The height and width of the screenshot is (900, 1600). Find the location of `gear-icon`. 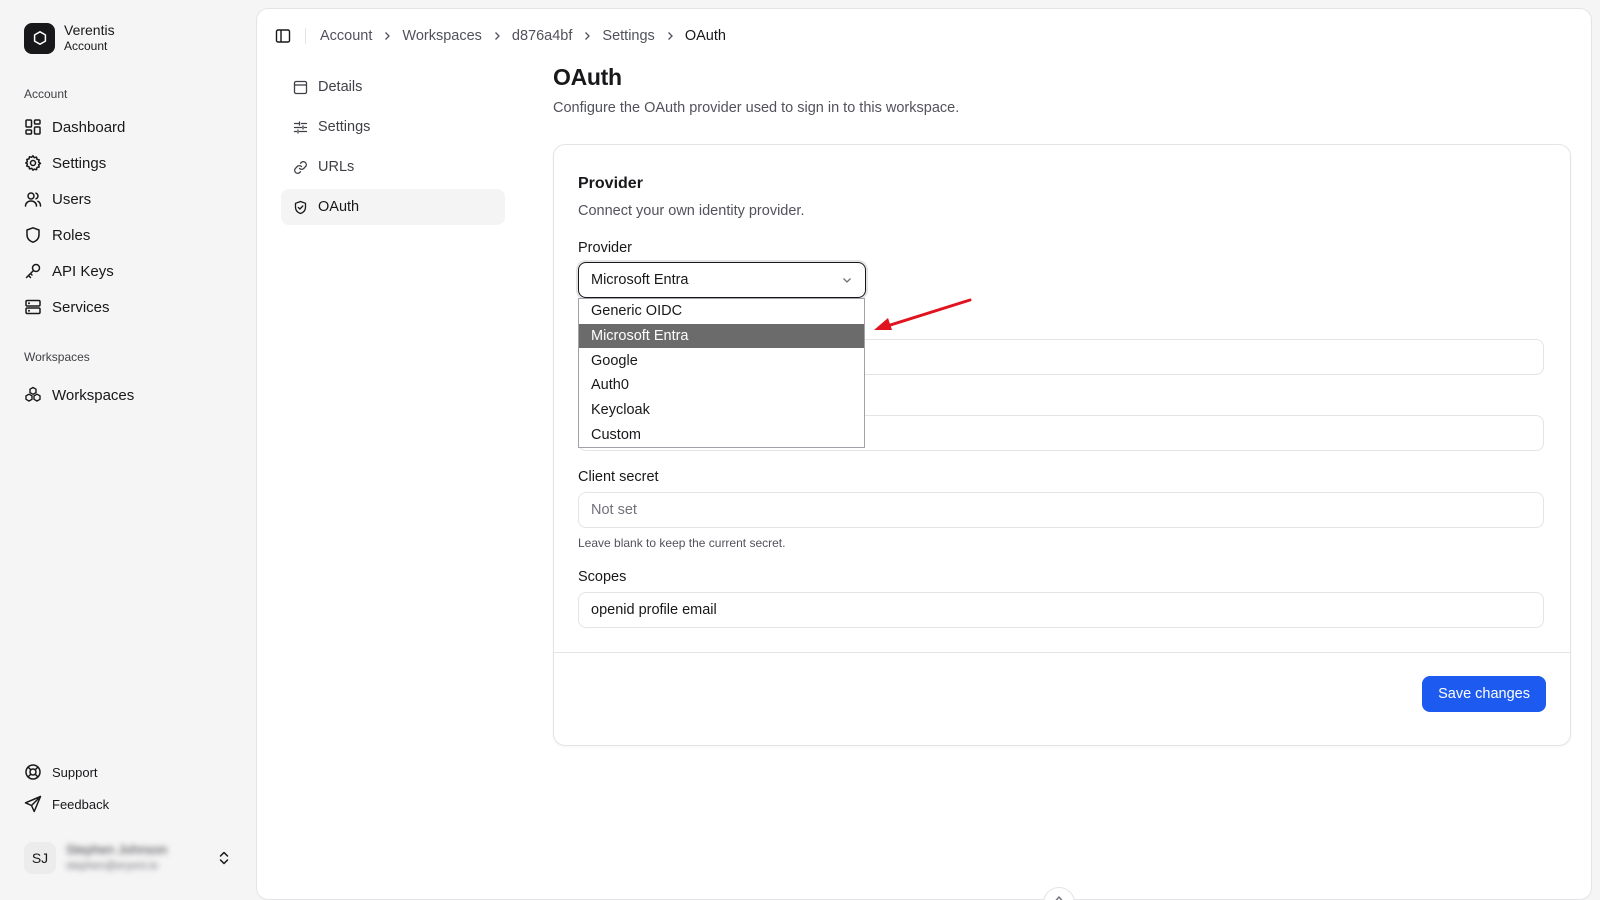

gear-icon is located at coordinates (33, 163).